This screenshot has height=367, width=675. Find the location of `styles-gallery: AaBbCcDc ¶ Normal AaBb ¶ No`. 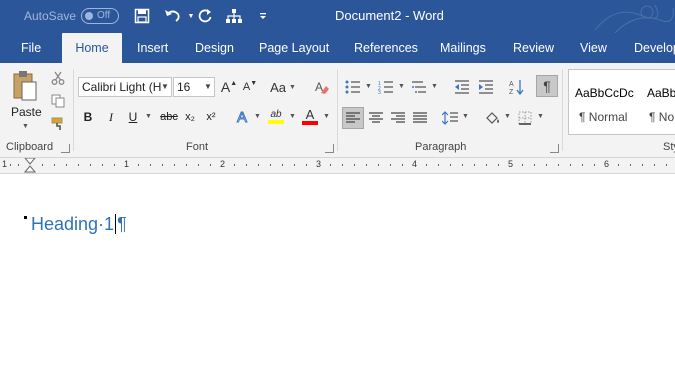

styles-gallery: AaBbCcDc ¶ Normal AaBb ¶ No is located at coordinates (621, 102).